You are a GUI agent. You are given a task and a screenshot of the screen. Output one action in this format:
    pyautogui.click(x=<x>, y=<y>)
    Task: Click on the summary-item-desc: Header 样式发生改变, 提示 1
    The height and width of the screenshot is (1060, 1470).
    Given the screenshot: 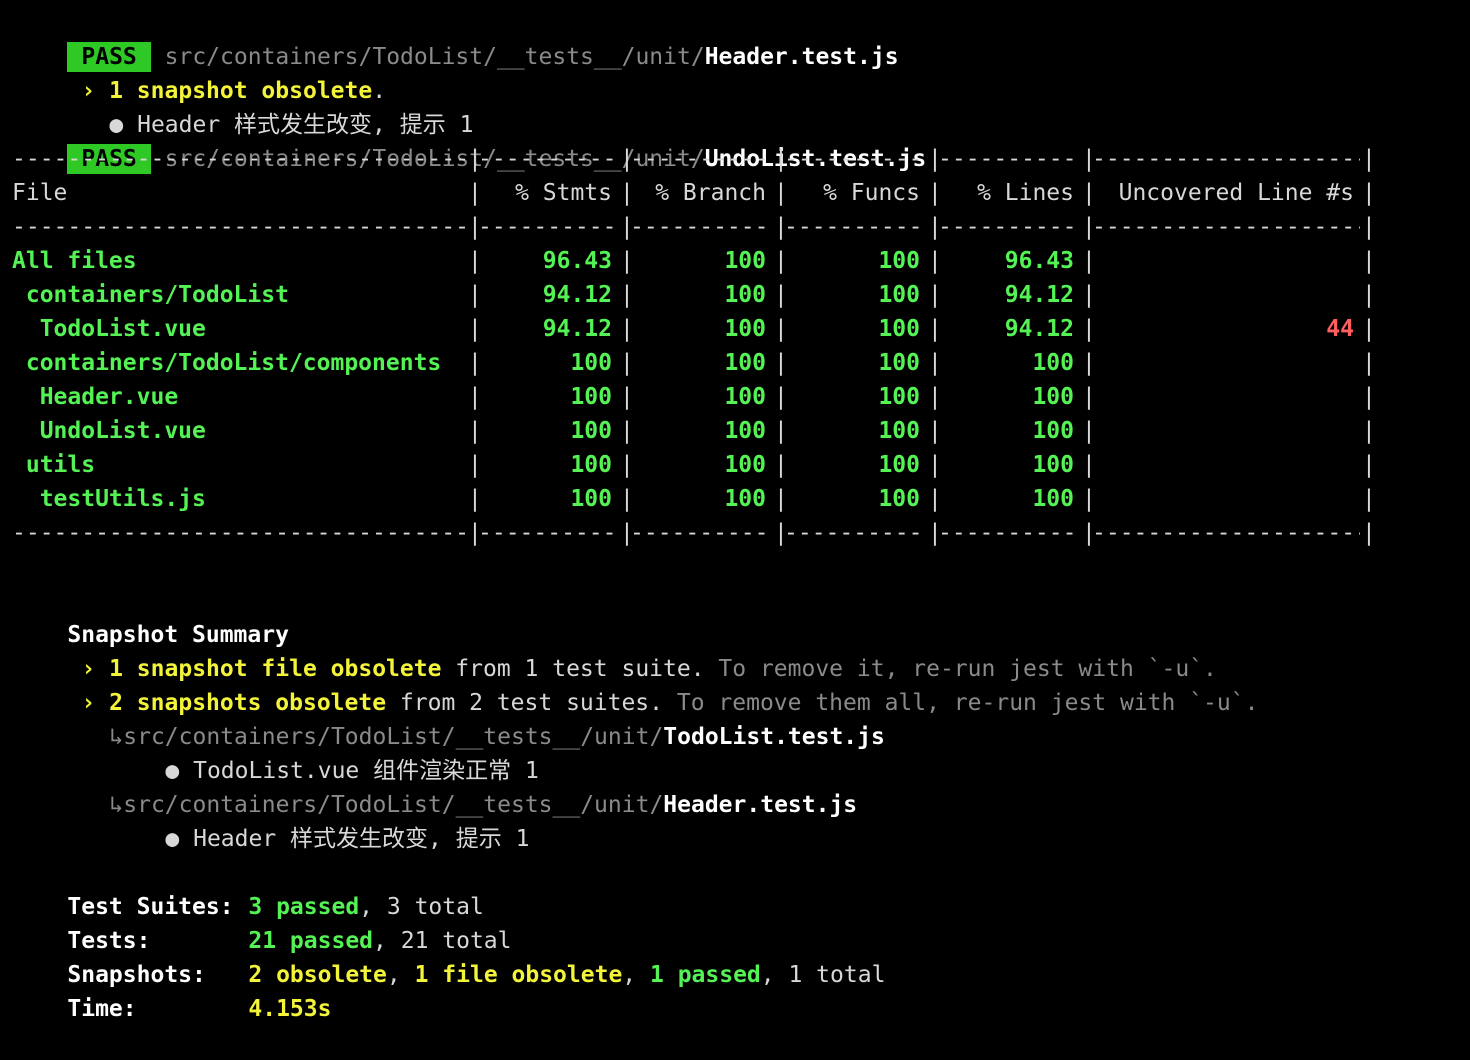 What is the action you would take?
    pyautogui.click(x=361, y=839)
    